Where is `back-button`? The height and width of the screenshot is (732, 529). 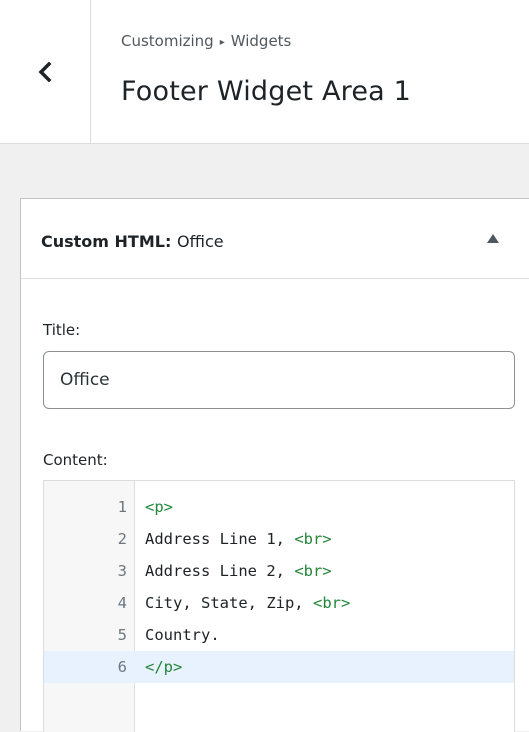 back-button is located at coordinates (45, 71).